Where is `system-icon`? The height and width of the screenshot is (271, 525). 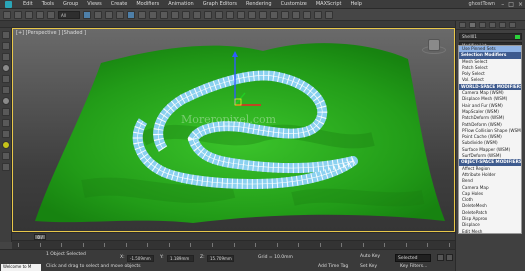
system-icon is located at coordinates (6, 156).